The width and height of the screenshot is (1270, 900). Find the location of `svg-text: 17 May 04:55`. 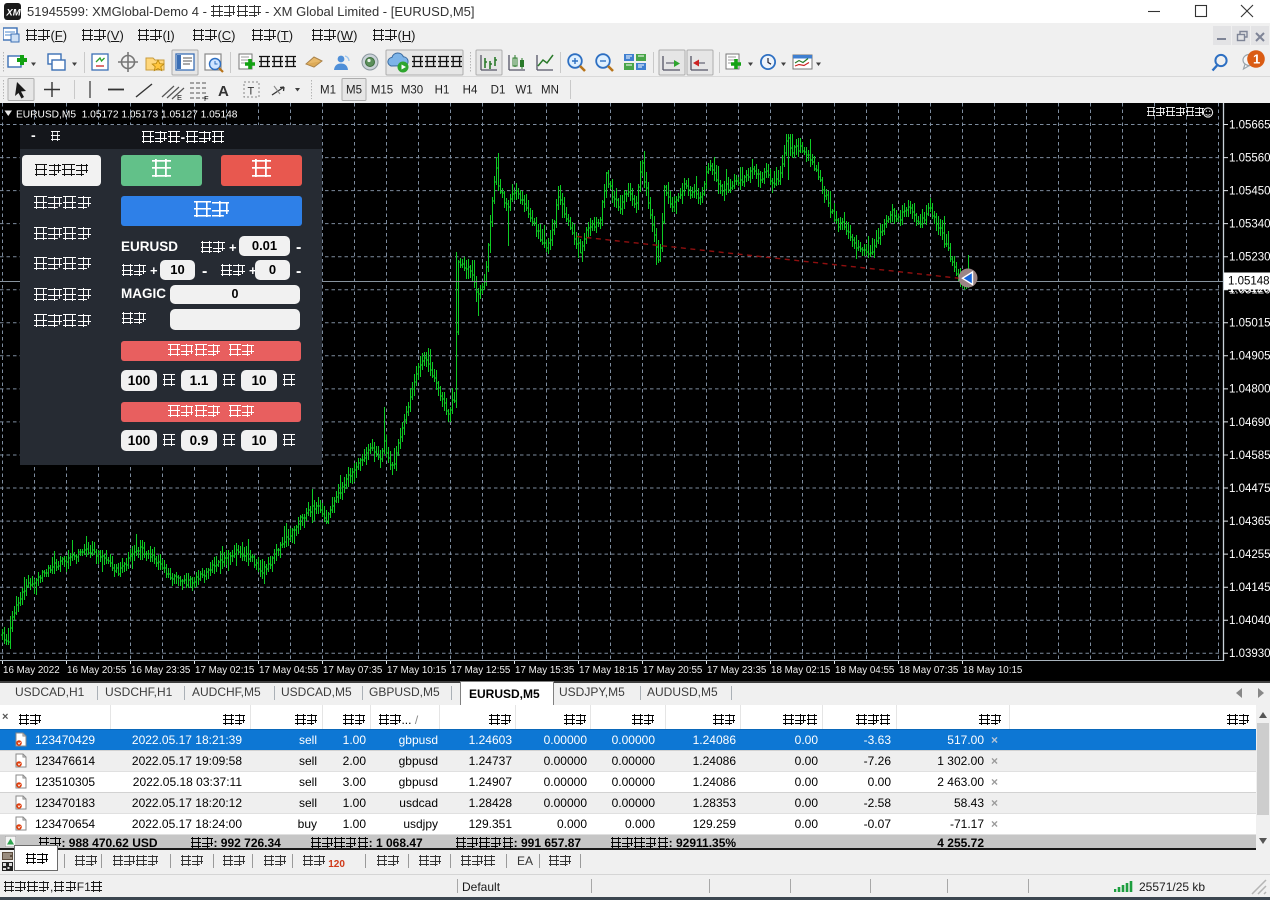

svg-text: 17 May 04:55 is located at coordinates (289, 670).